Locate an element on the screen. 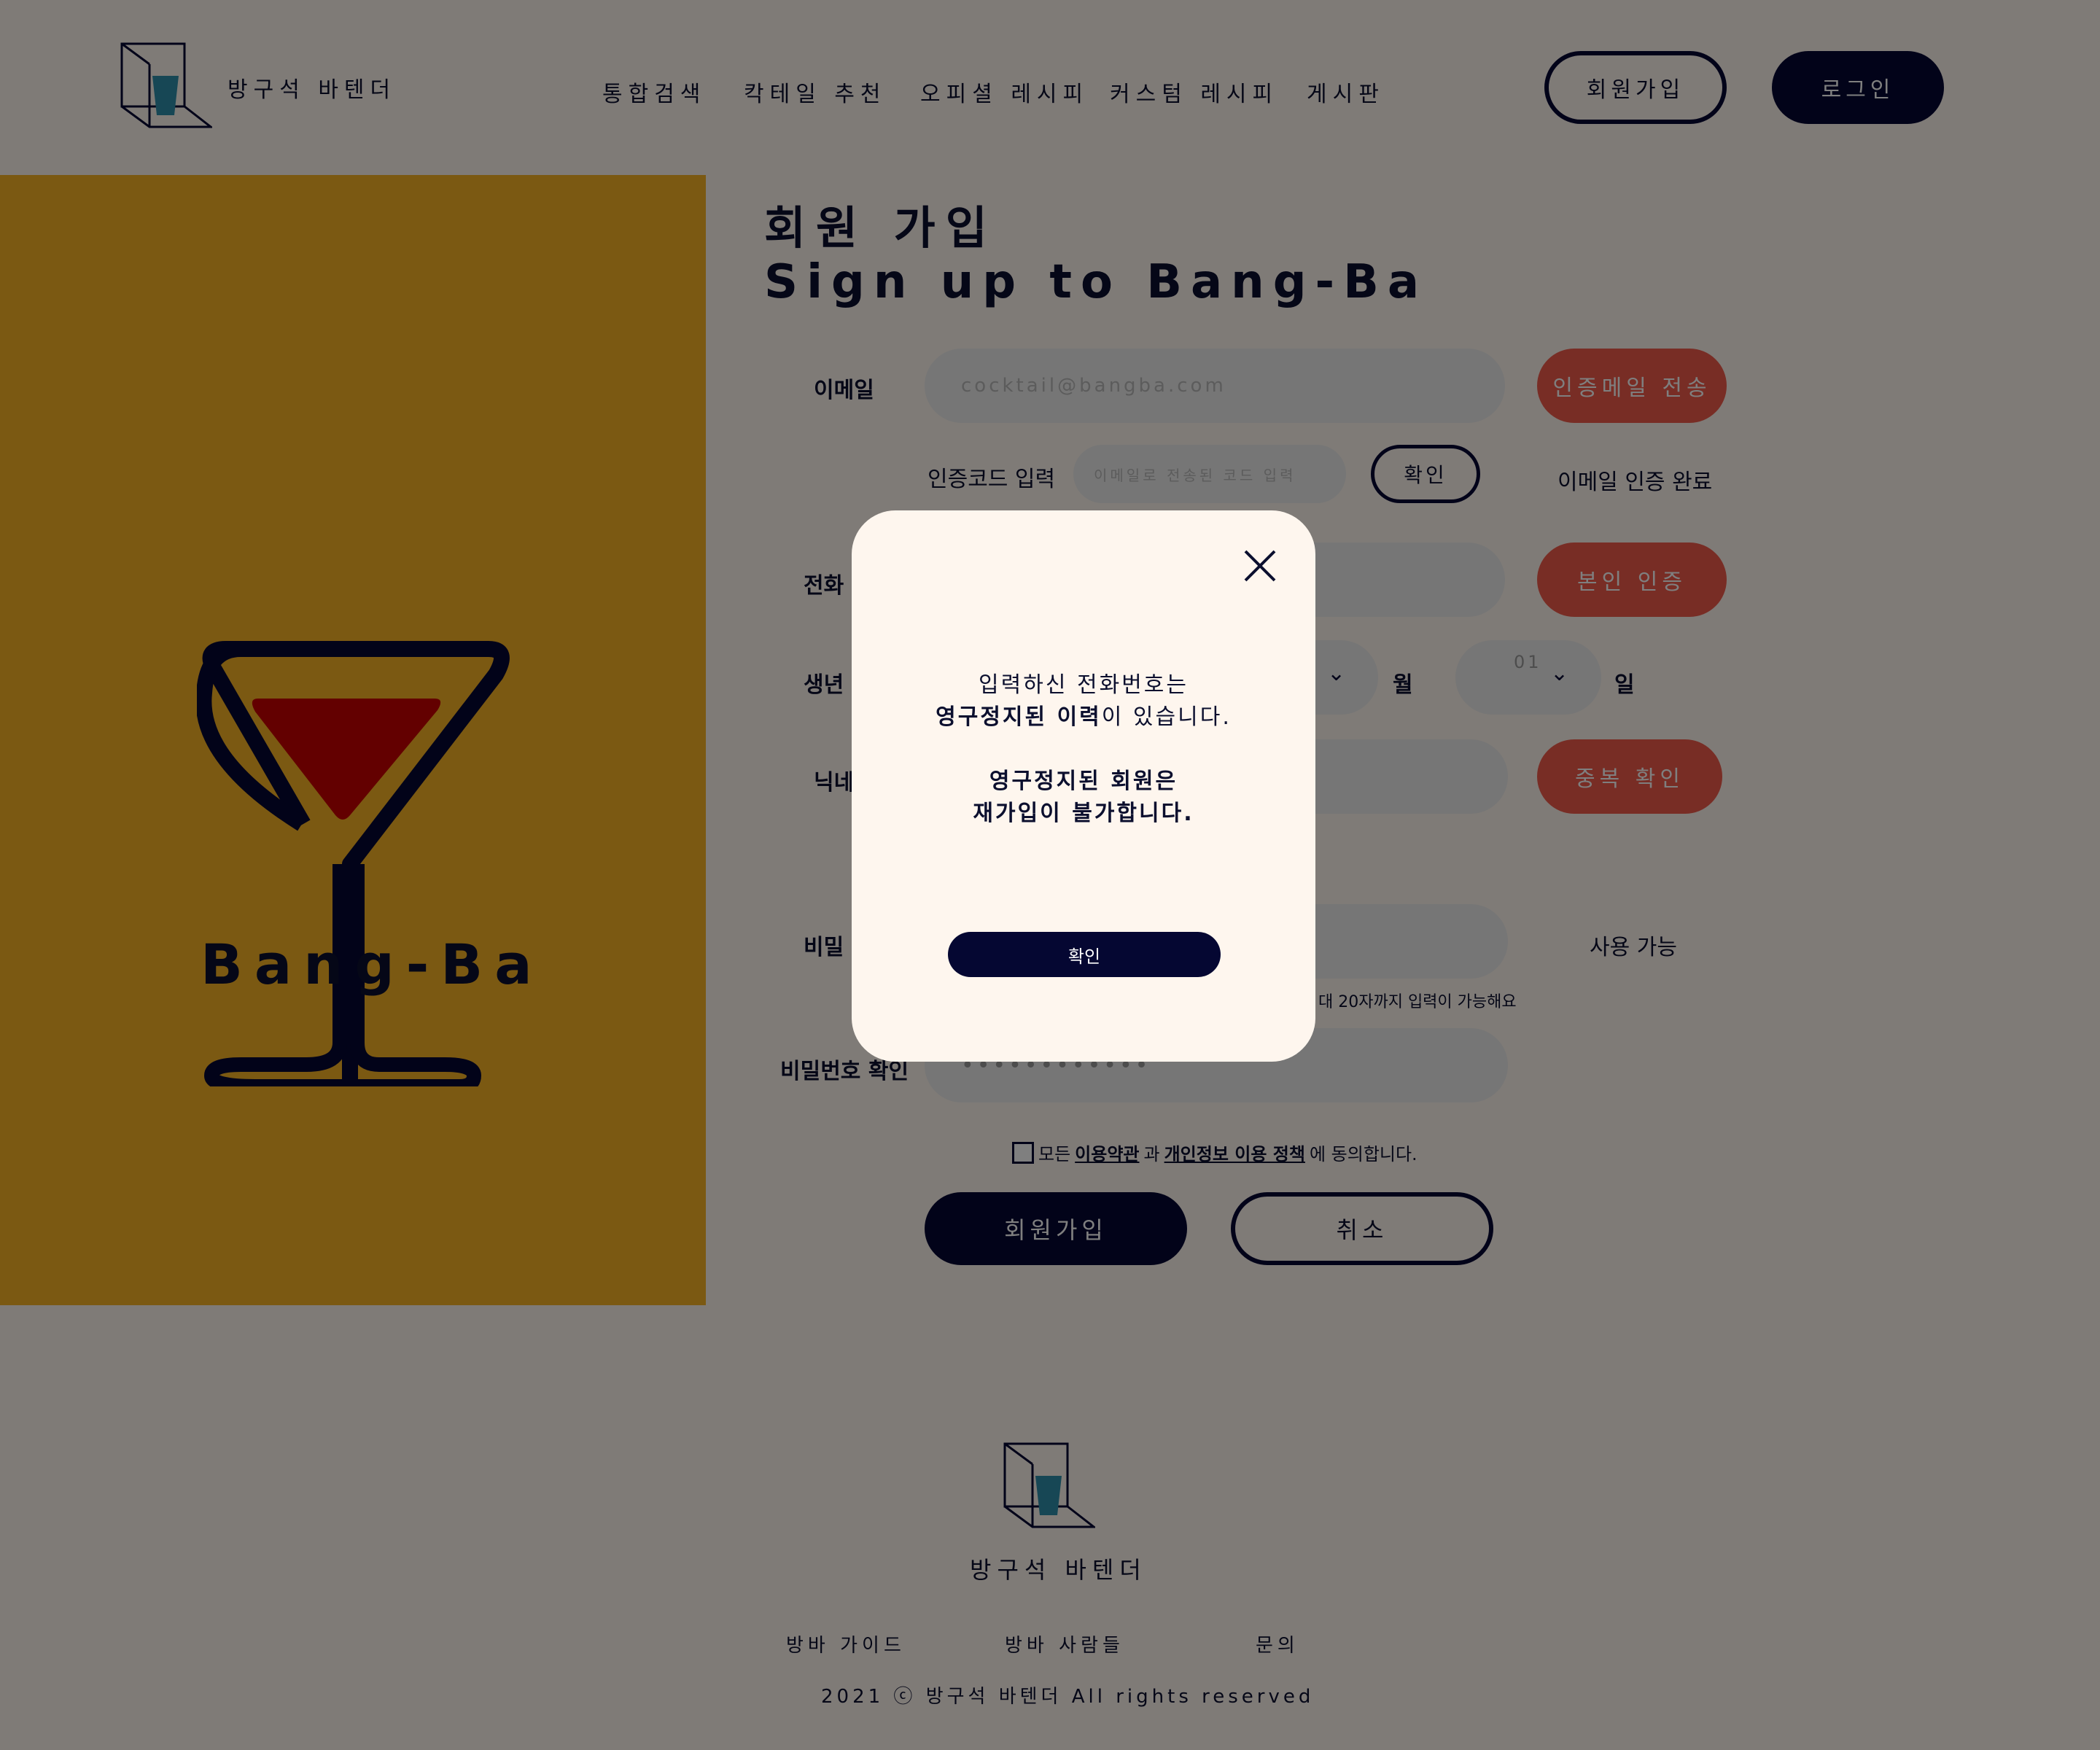  modal-line1: 입력하신 전화번호는 is located at coordinates (1084, 685).